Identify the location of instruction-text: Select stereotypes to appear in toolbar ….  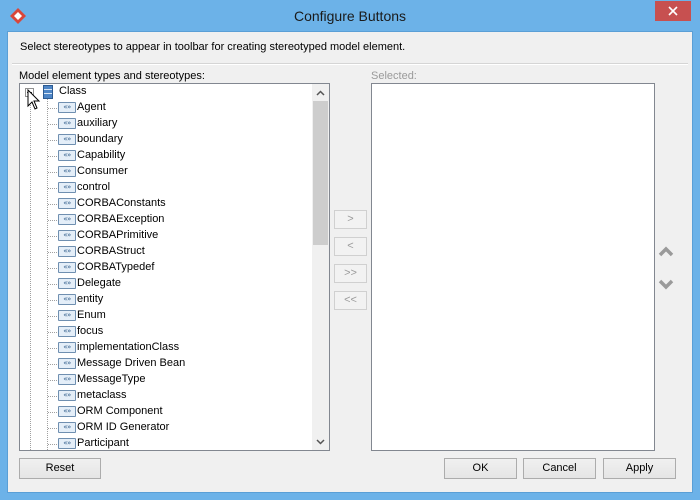
(213, 47).